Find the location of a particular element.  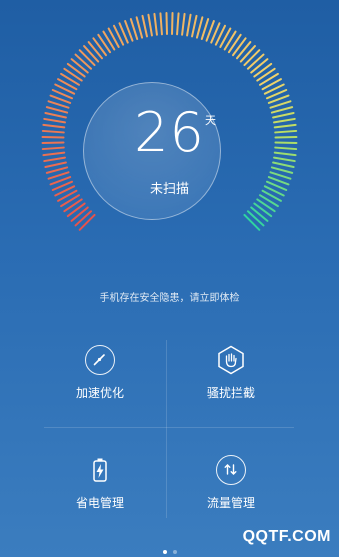

grid-divider-horizontal is located at coordinates (169, 427).